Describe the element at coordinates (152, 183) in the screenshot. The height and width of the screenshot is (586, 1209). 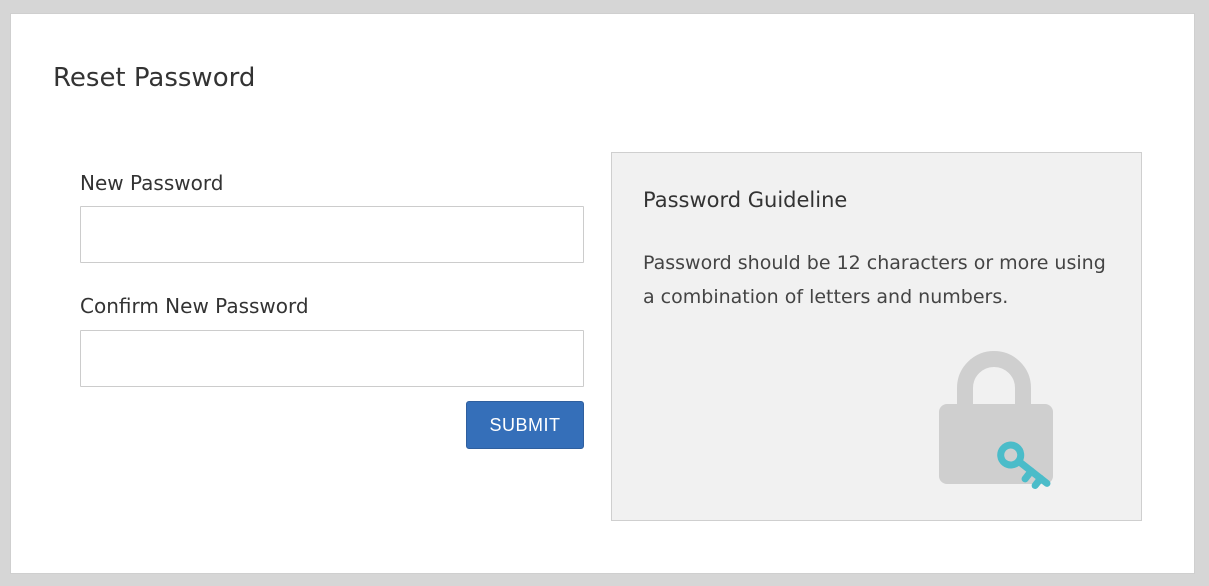
I see `new-password-label: New Password` at that location.